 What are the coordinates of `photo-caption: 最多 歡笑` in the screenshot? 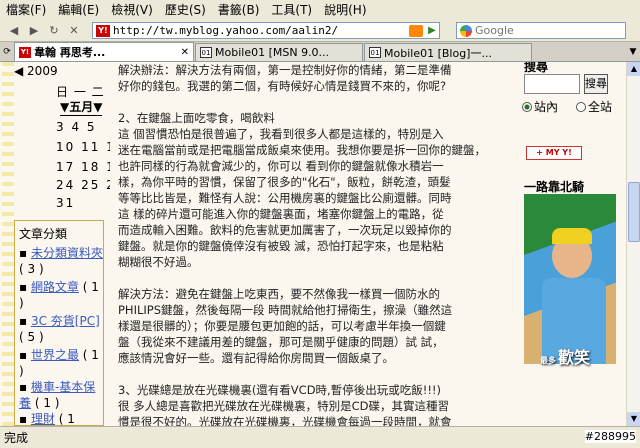 It's located at (565, 356).